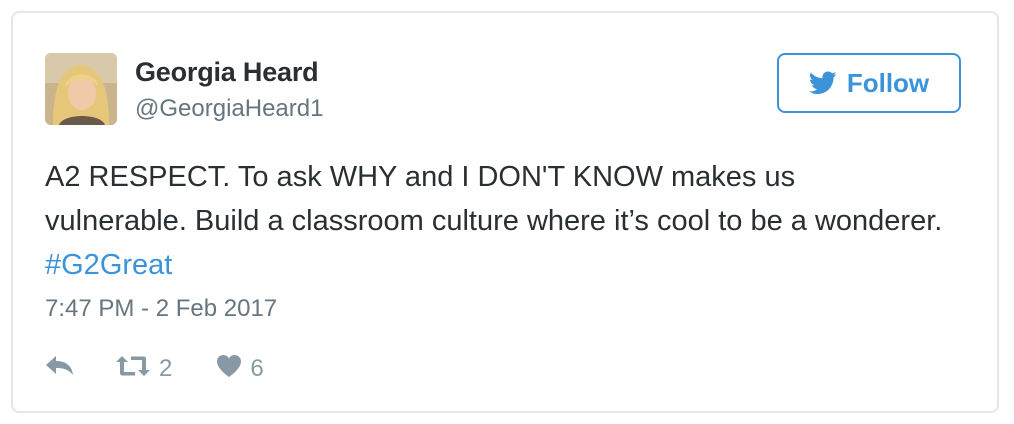  I want to click on author-handle: @GeorgiaHeard1, so click(229, 109).